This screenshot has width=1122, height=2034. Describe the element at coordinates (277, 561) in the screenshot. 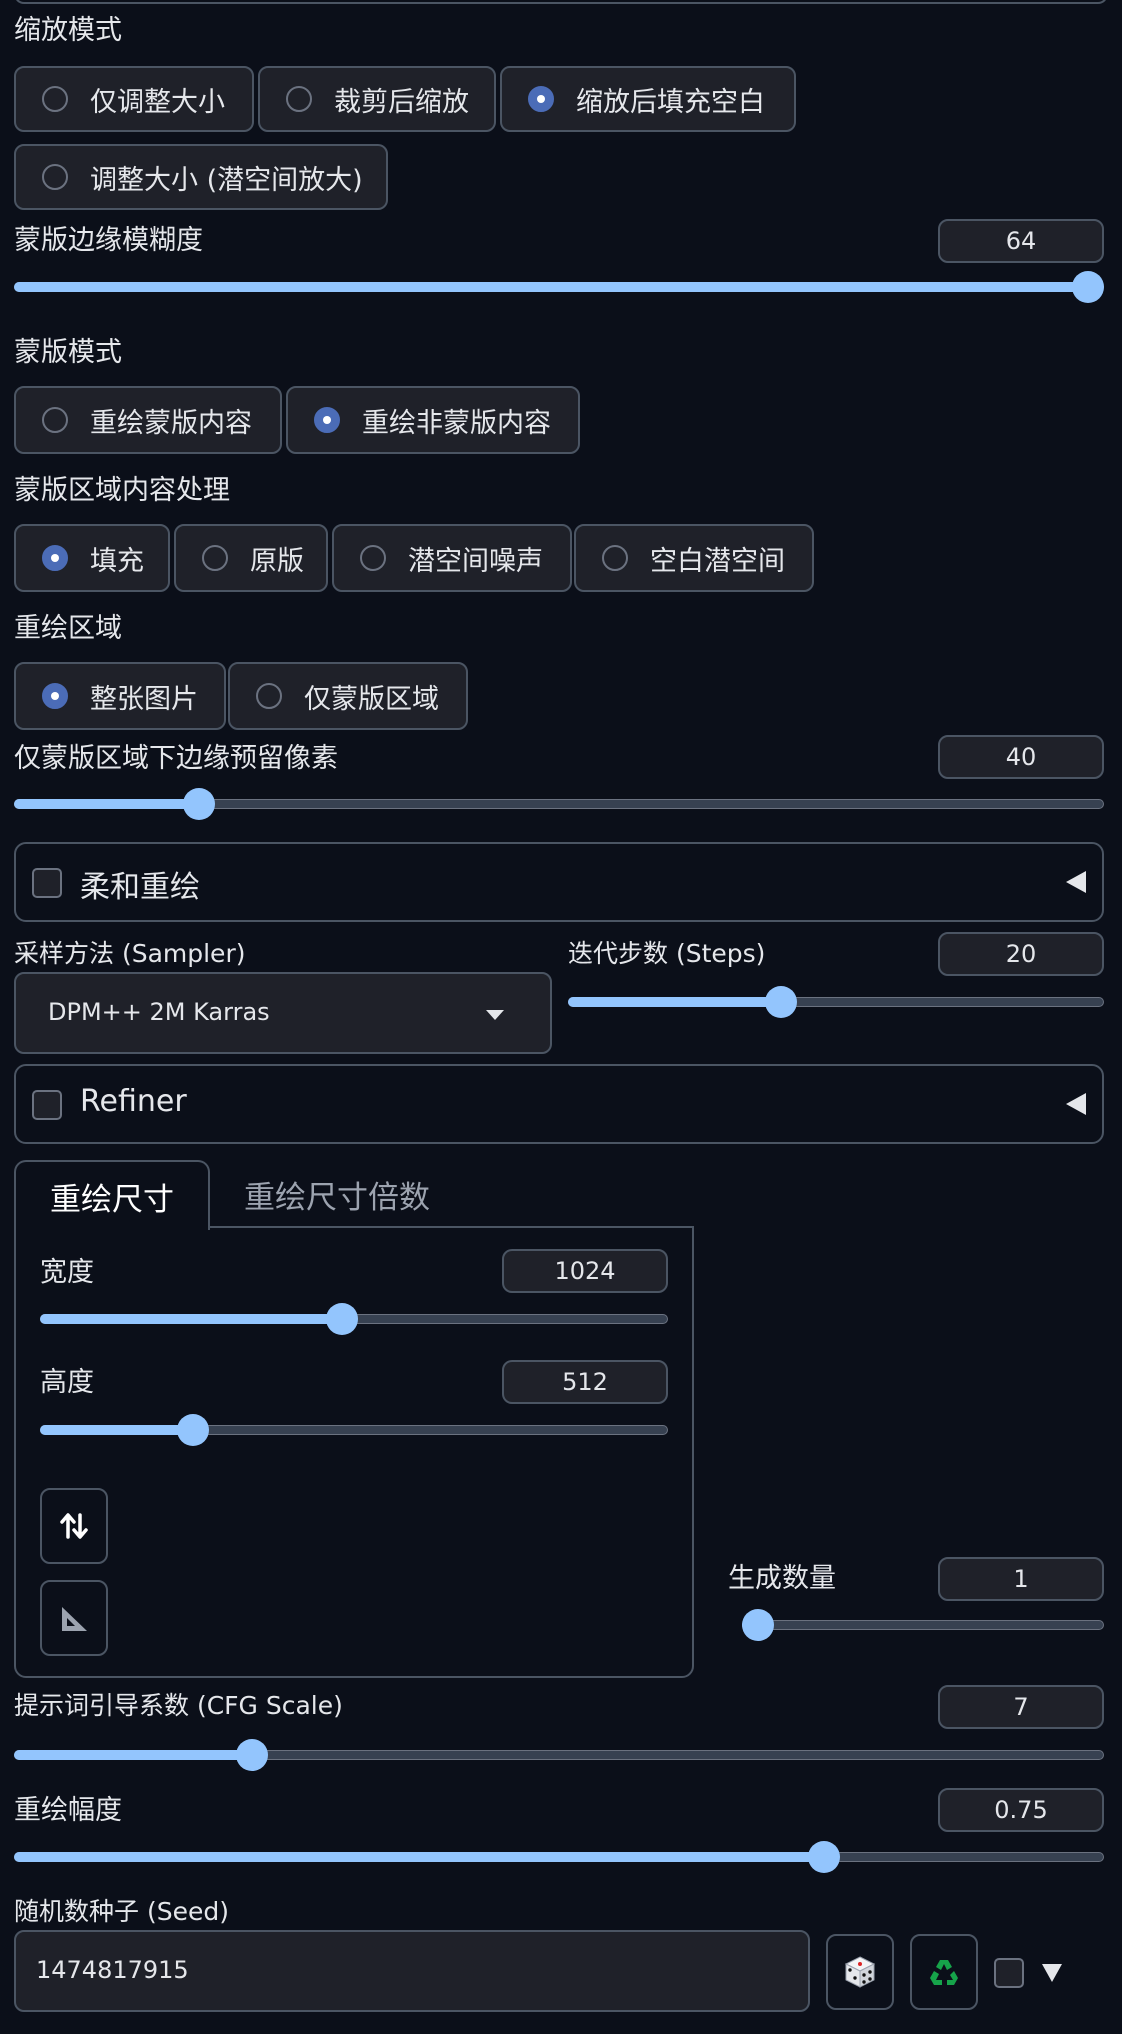

I see `radio-label: 原版` at that location.